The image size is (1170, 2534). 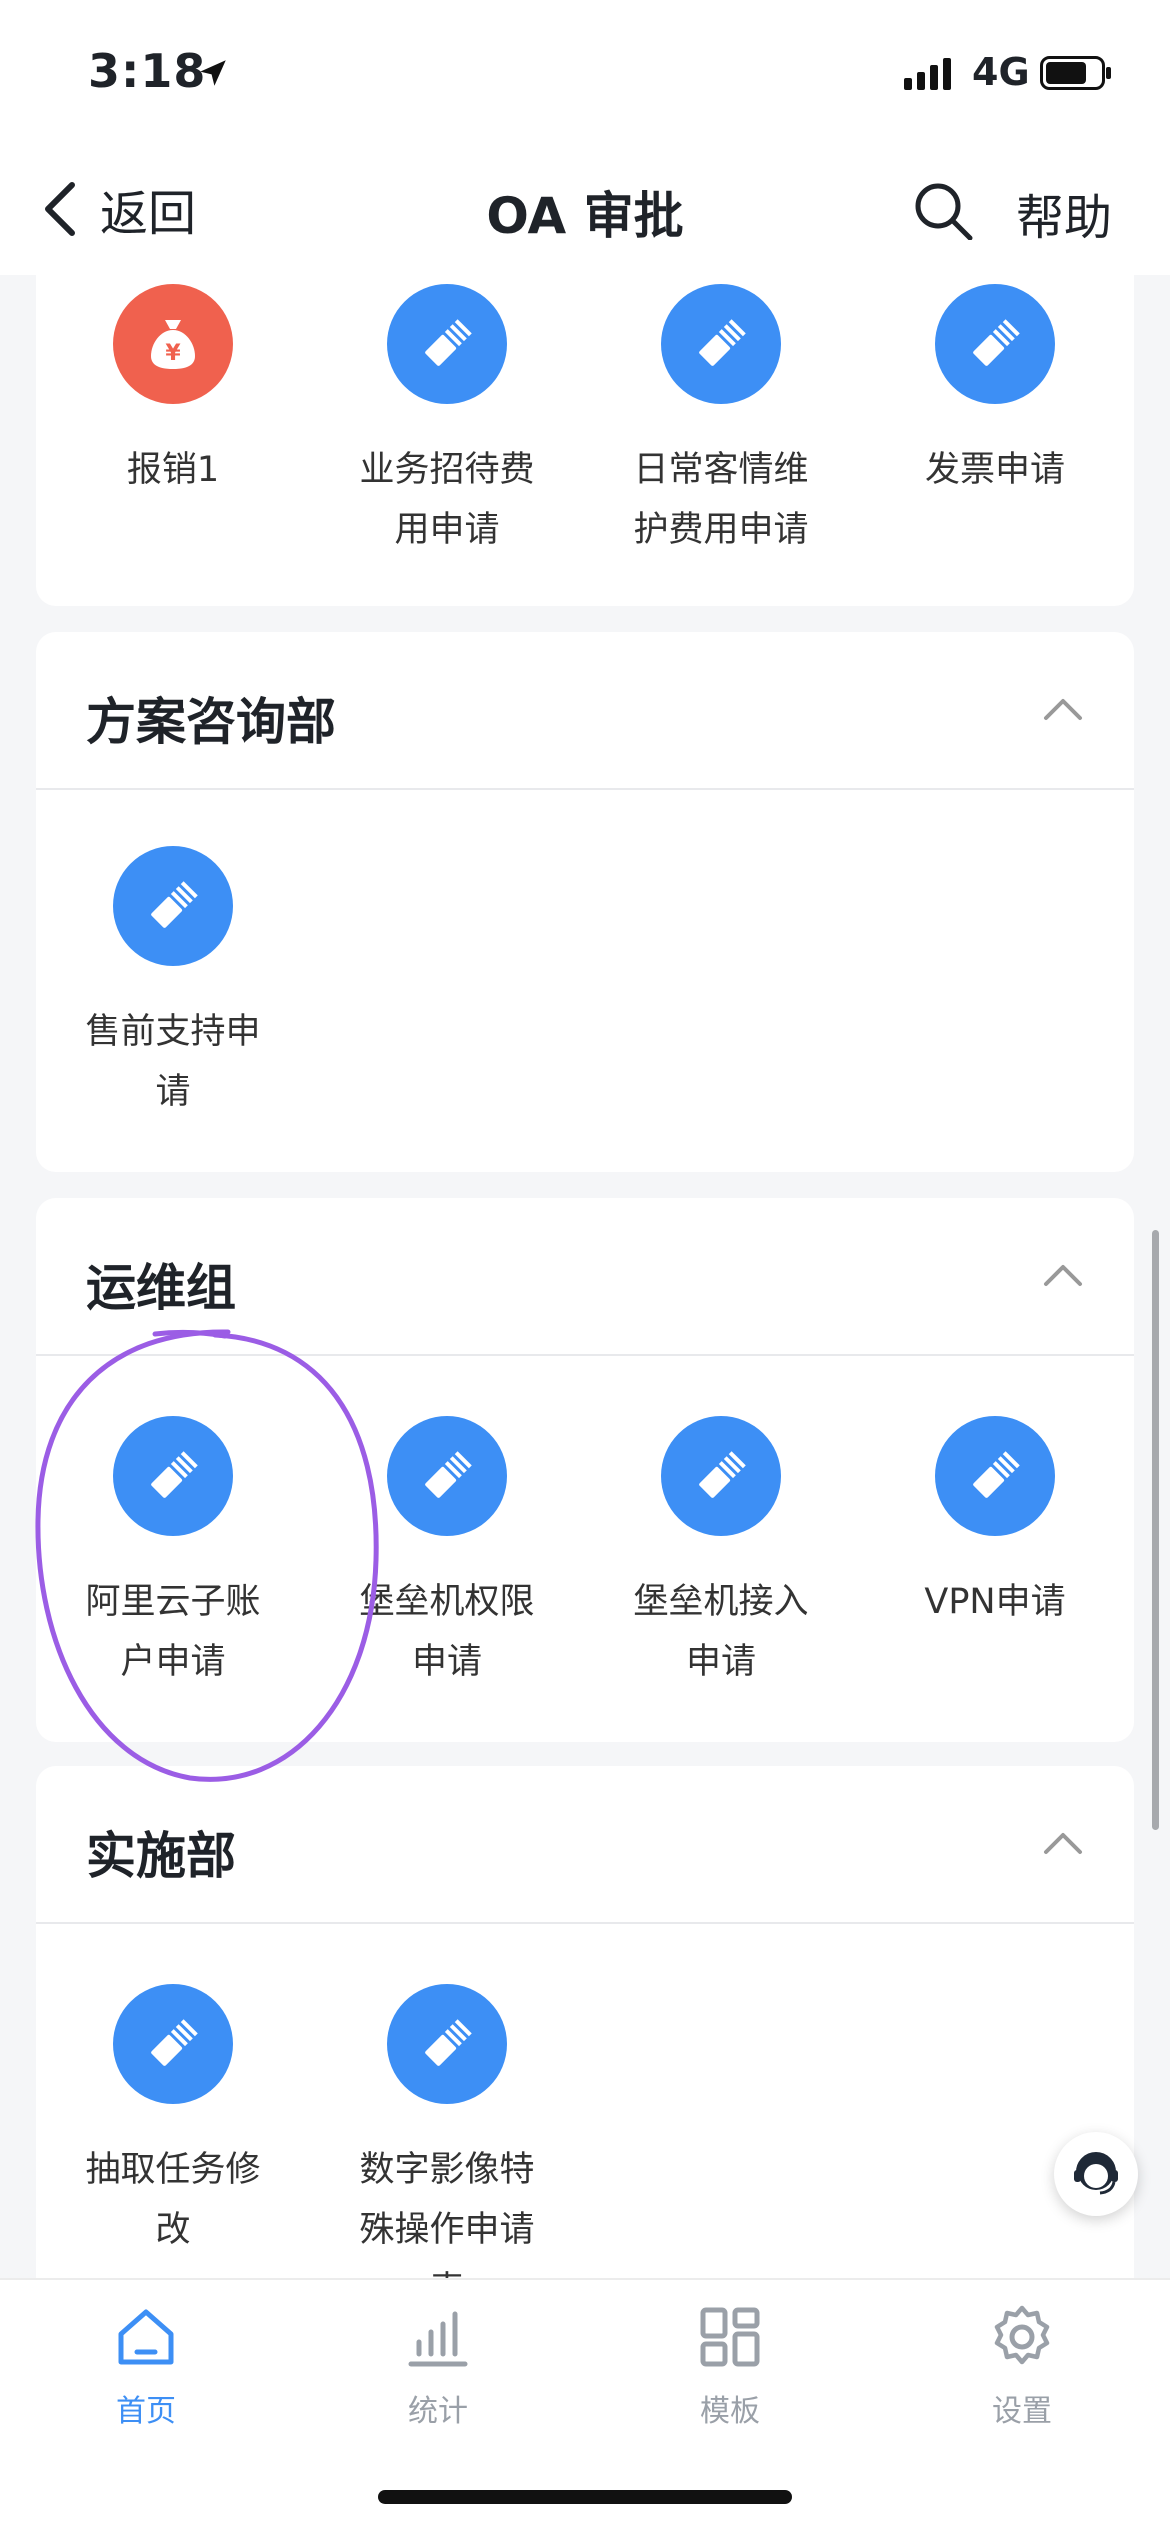 I want to click on chart-icon, so click(x=438, y=2339).